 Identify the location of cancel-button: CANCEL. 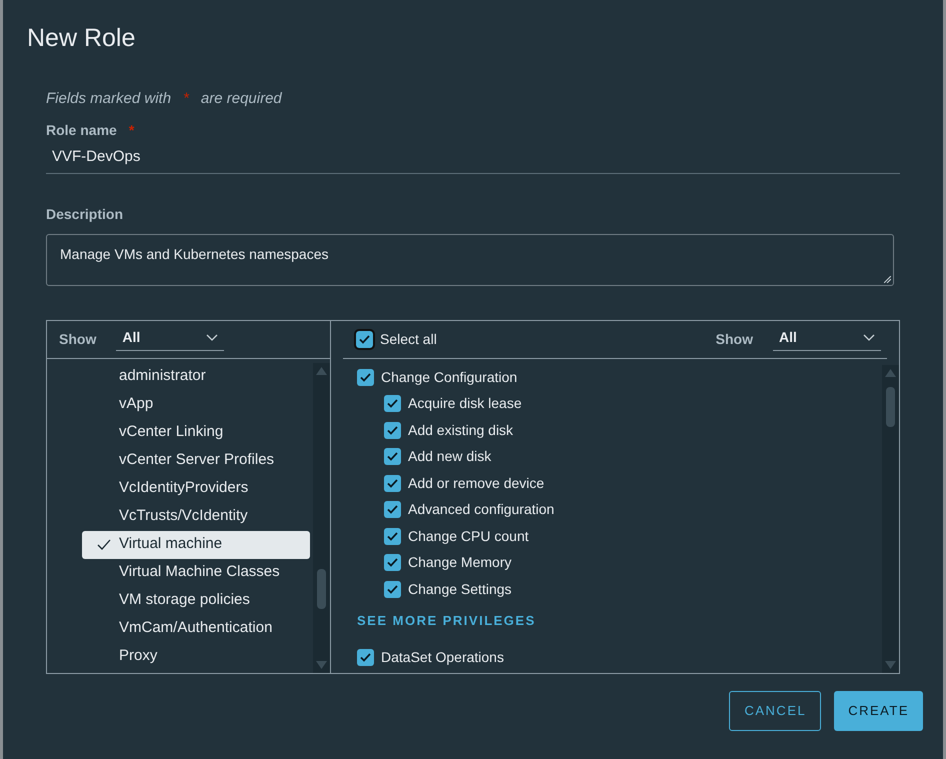
(775, 711).